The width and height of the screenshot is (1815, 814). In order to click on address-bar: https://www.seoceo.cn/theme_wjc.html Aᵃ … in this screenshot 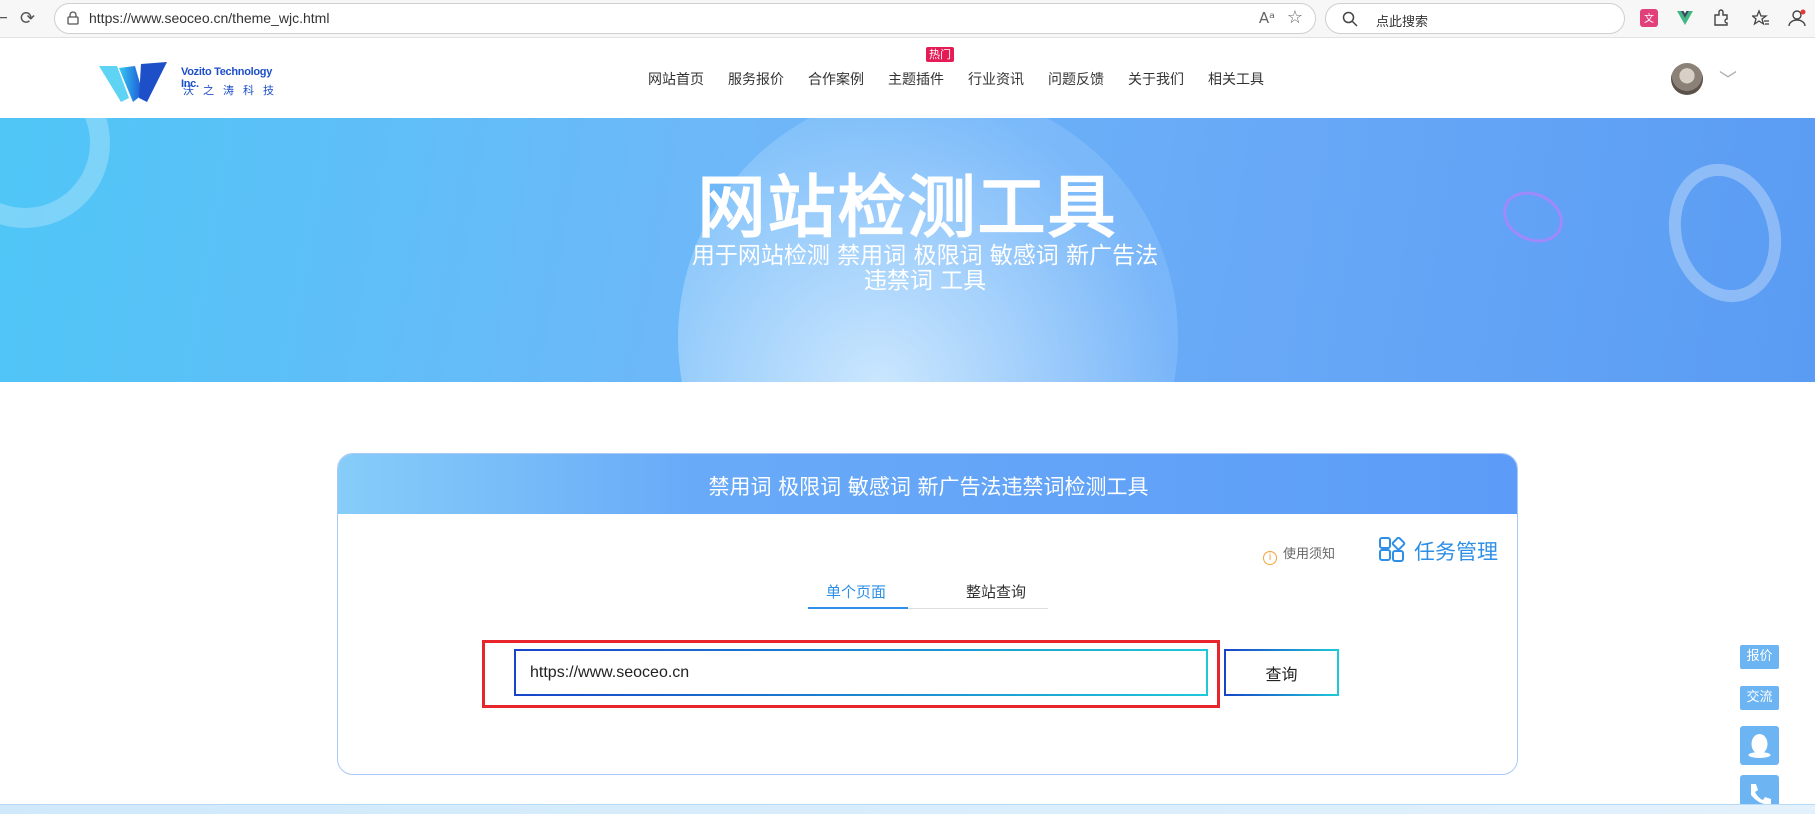, I will do `click(685, 18)`.